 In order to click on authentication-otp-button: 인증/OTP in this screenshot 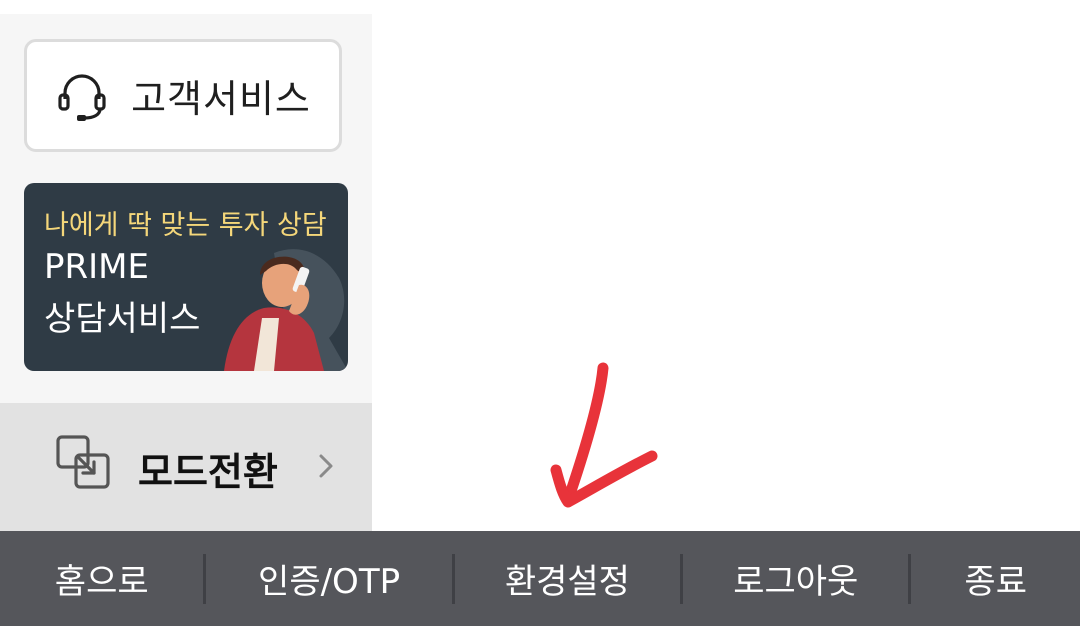, I will do `click(328, 578)`.